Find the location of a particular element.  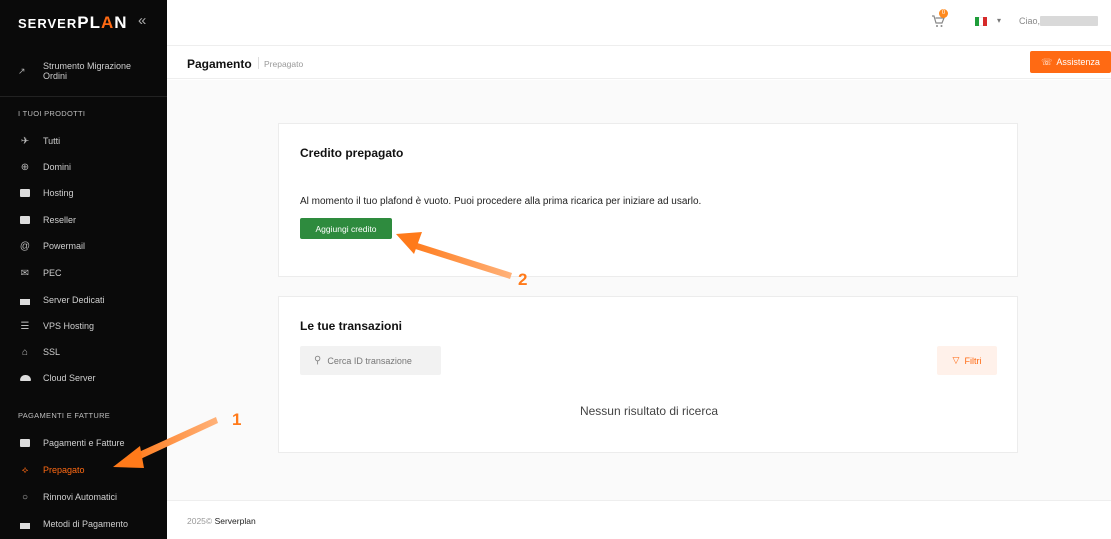

transactions-title: Le tue transazioni is located at coordinates (351, 326).